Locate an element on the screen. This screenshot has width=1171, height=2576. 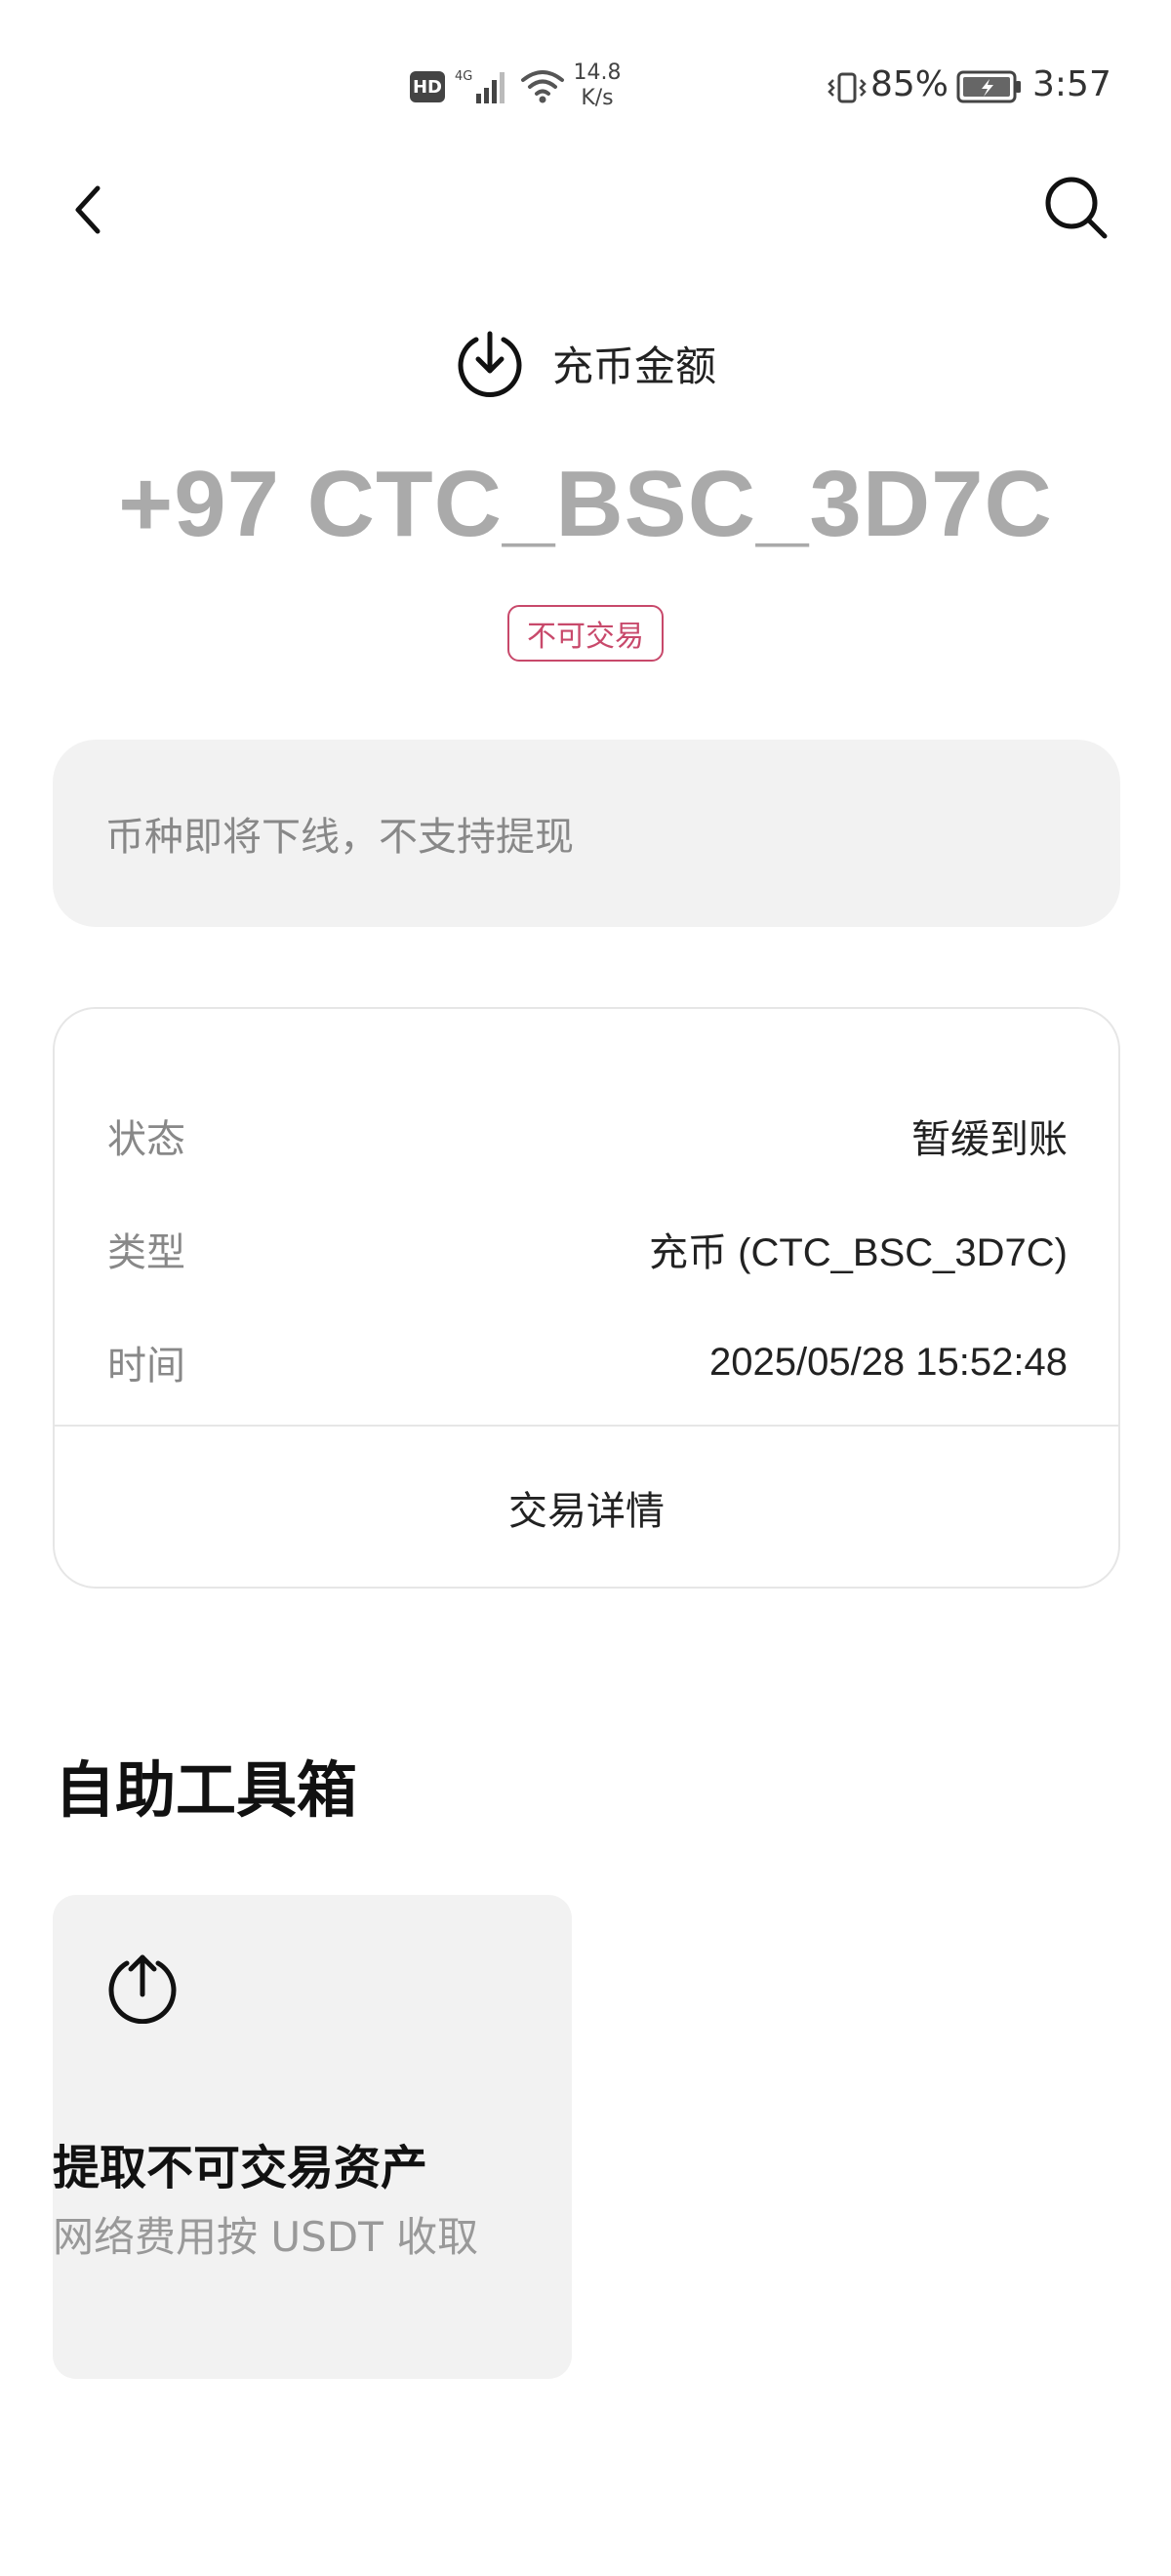
tool-card-title: 提取不可交易资产 is located at coordinates (240, 2168).